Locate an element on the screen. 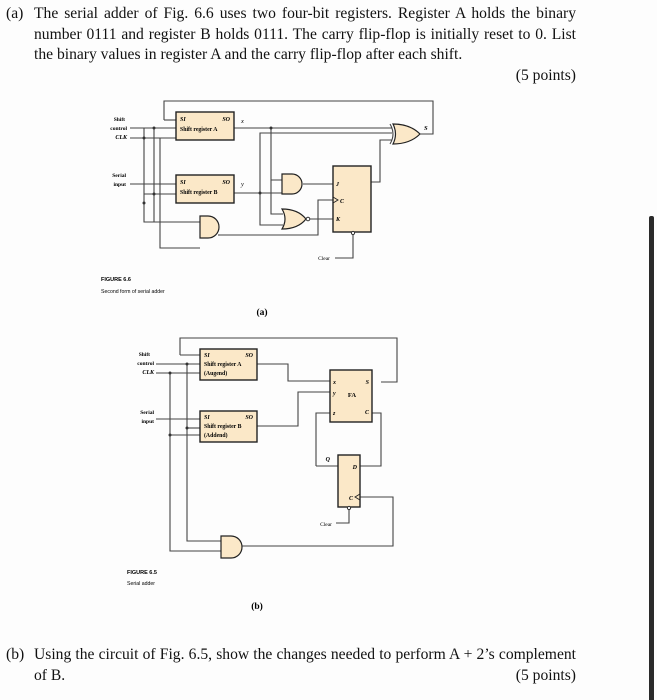 This screenshot has width=657, height=700. fig-b-and-gate-clock is located at coordinates (231, 547).